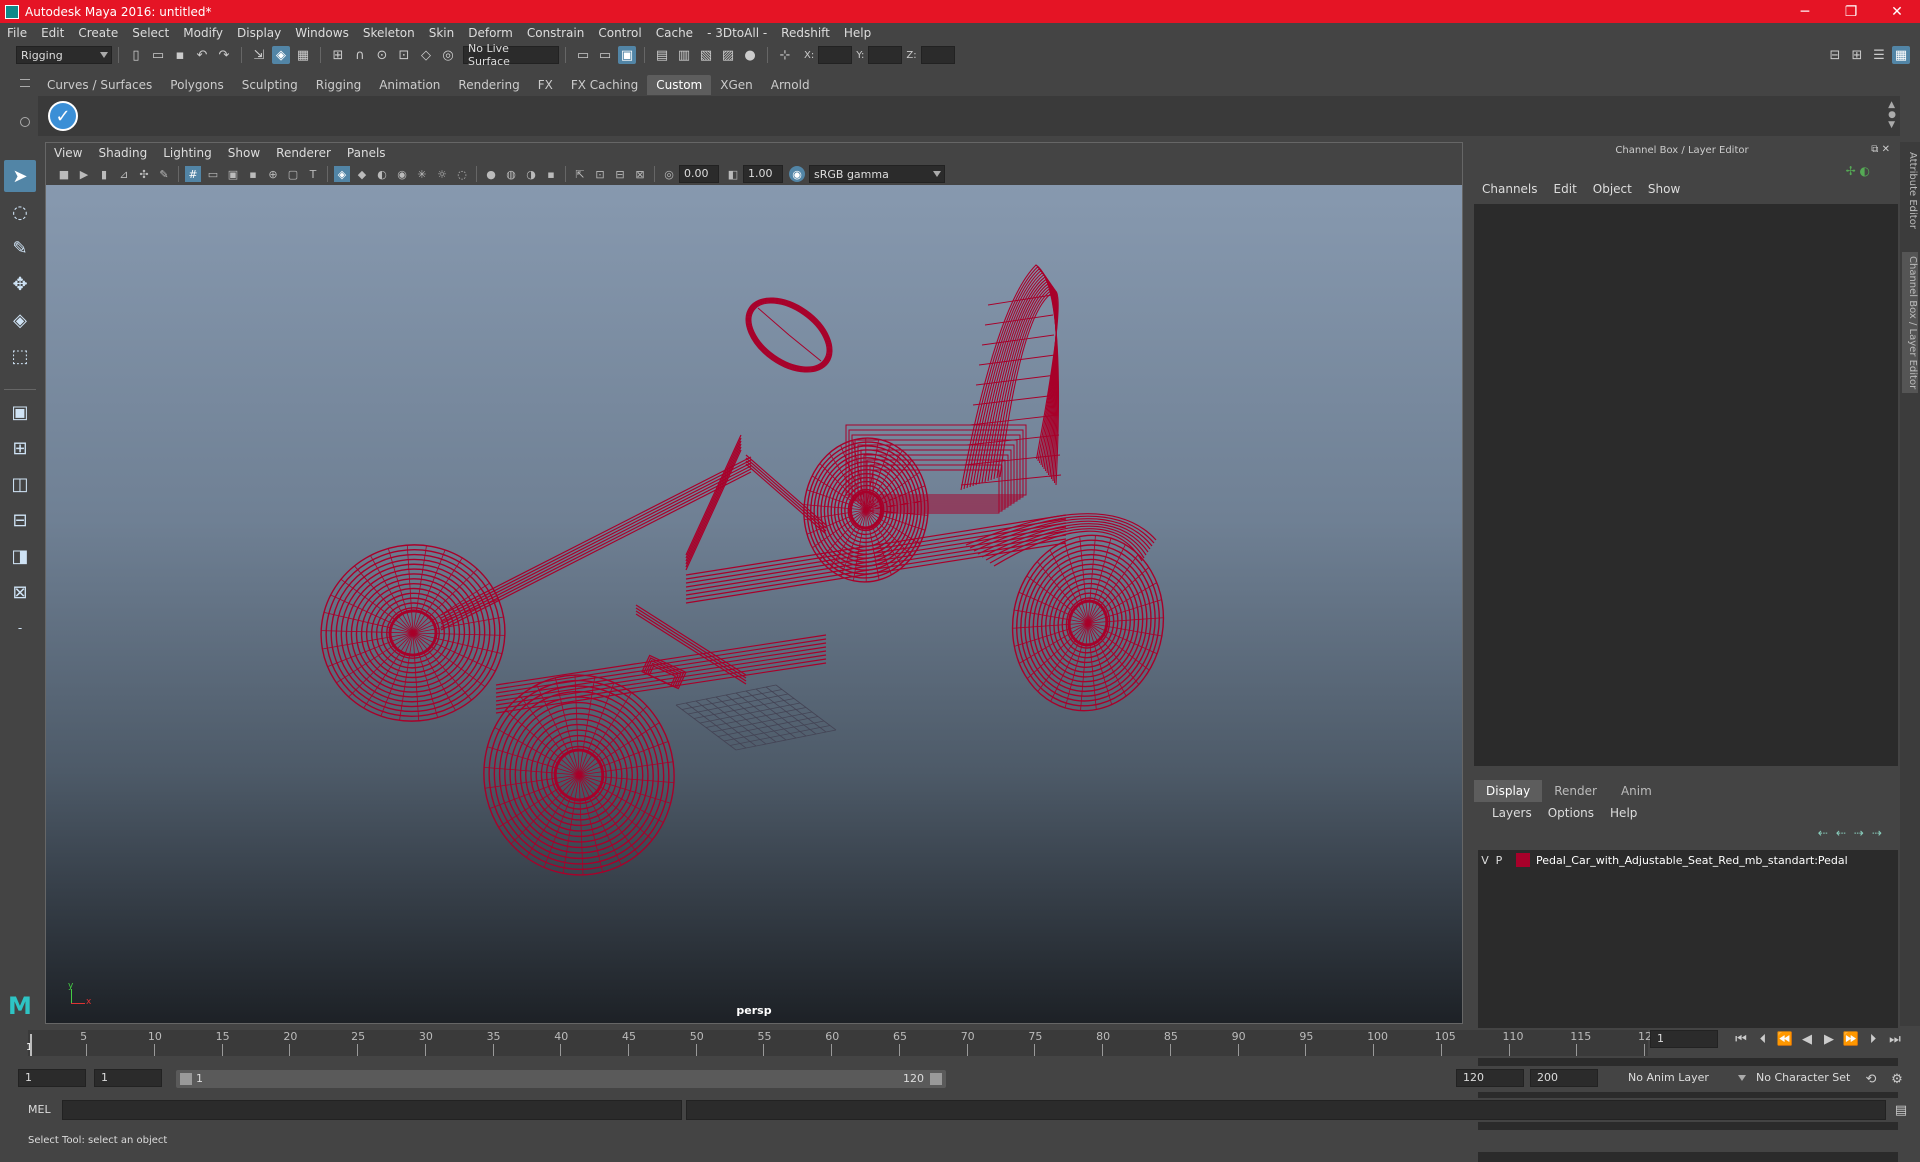 Image resolution: width=1920 pixels, height=1162 pixels. I want to click on render-settings-icon: ▨, so click(728, 55).